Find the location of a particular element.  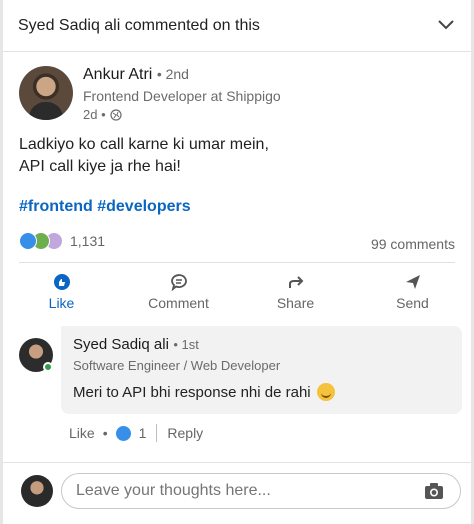

hashtag-frontend: #frontend is located at coordinates (56, 206).